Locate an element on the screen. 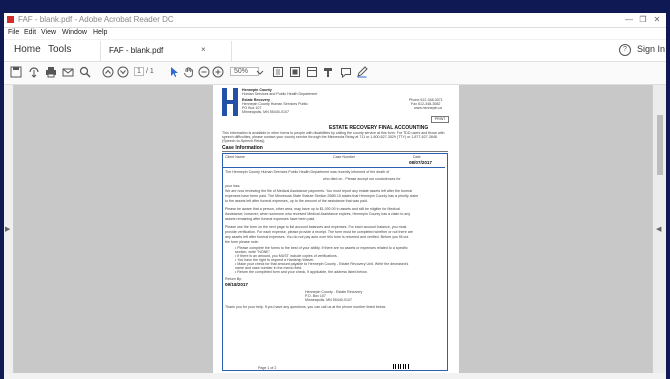  maximize-button: ❐ is located at coordinates (643, 19).